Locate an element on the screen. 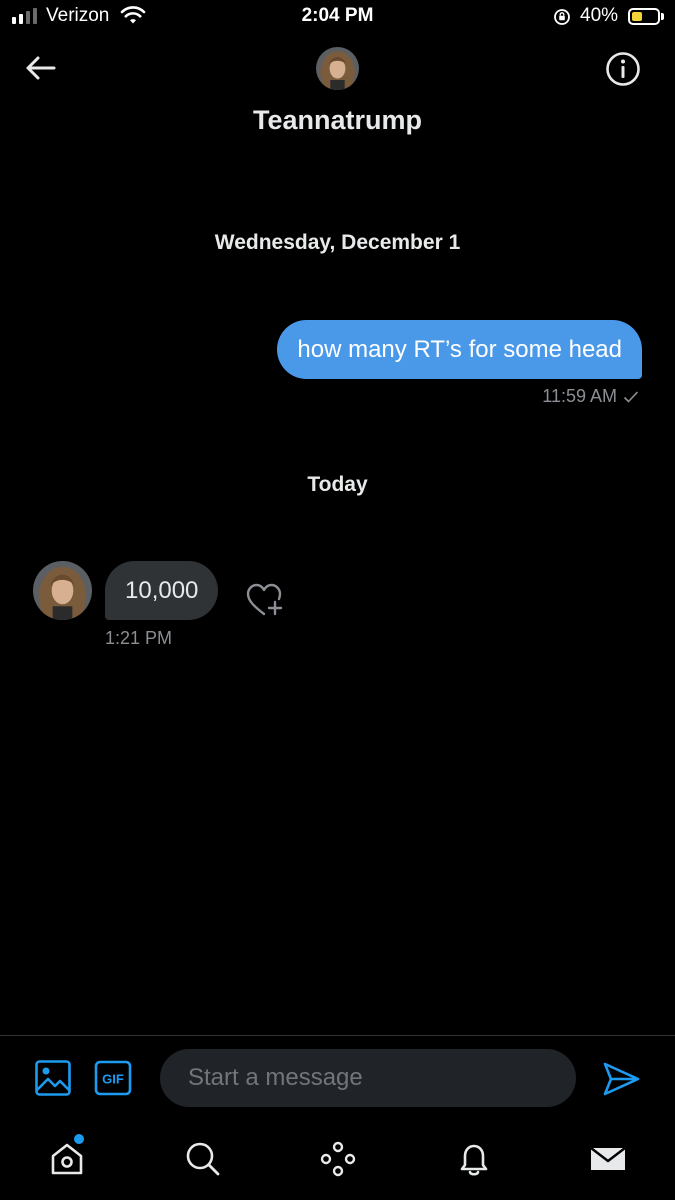  tab-spaces is located at coordinates (338, 1159).